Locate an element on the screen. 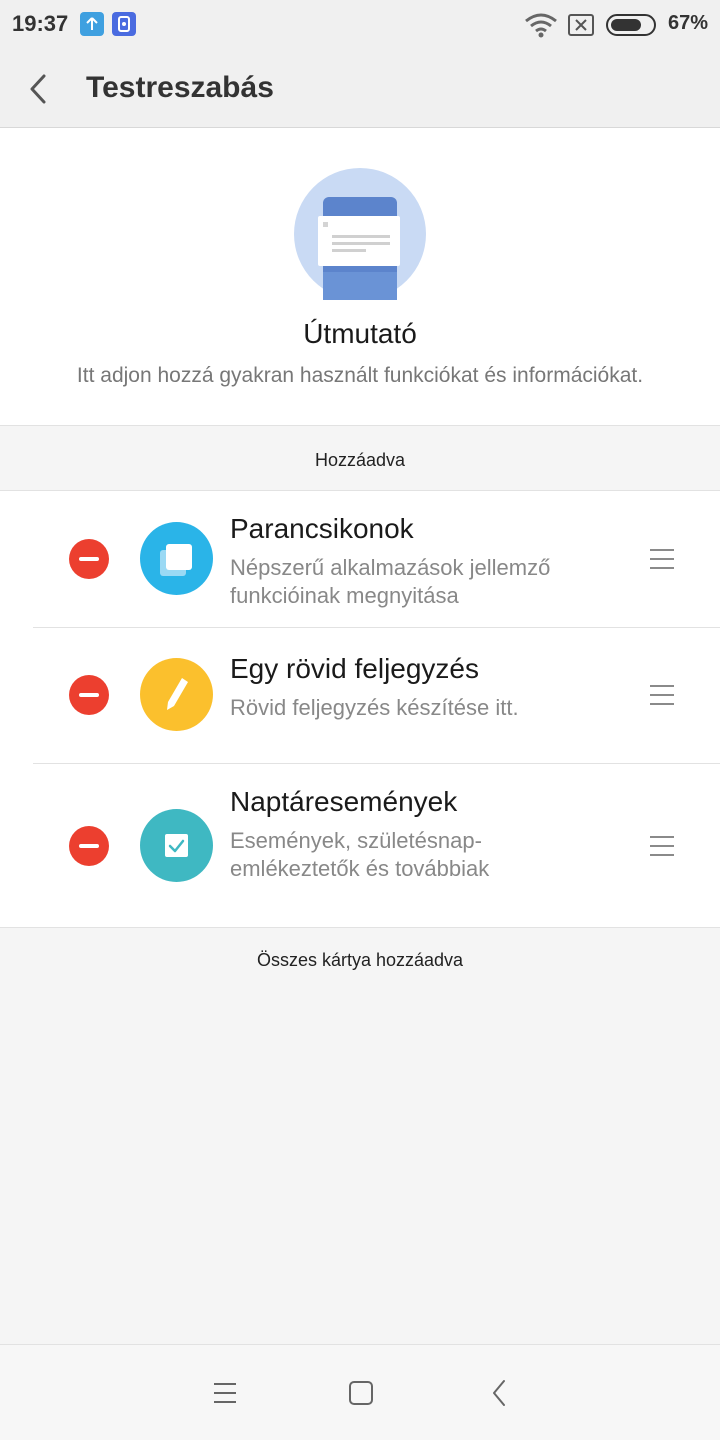 The width and height of the screenshot is (720, 1440). battery-percentage: 67% is located at coordinates (688, 23).